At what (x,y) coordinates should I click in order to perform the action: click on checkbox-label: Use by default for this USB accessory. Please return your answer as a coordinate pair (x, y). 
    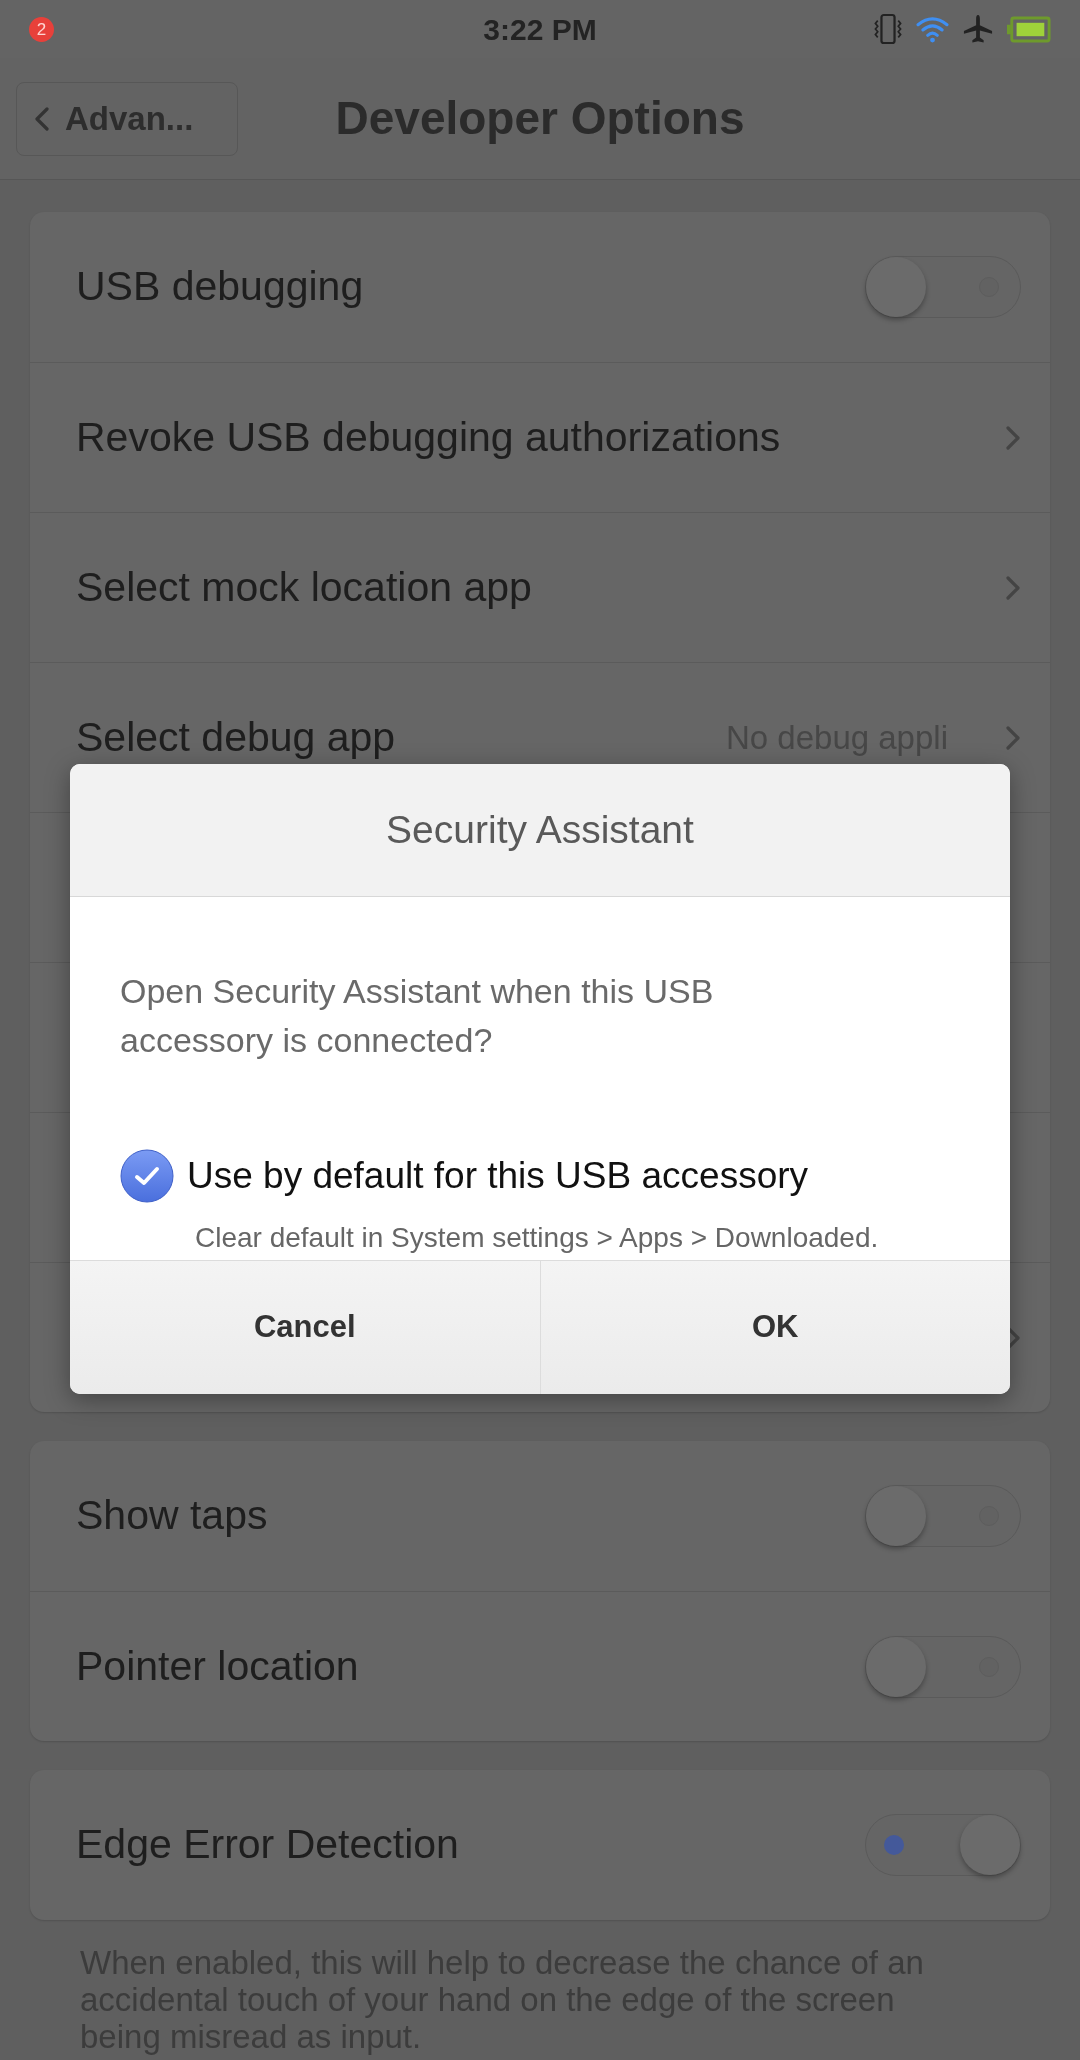
    Looking at the image, I should click on (498, 1176).